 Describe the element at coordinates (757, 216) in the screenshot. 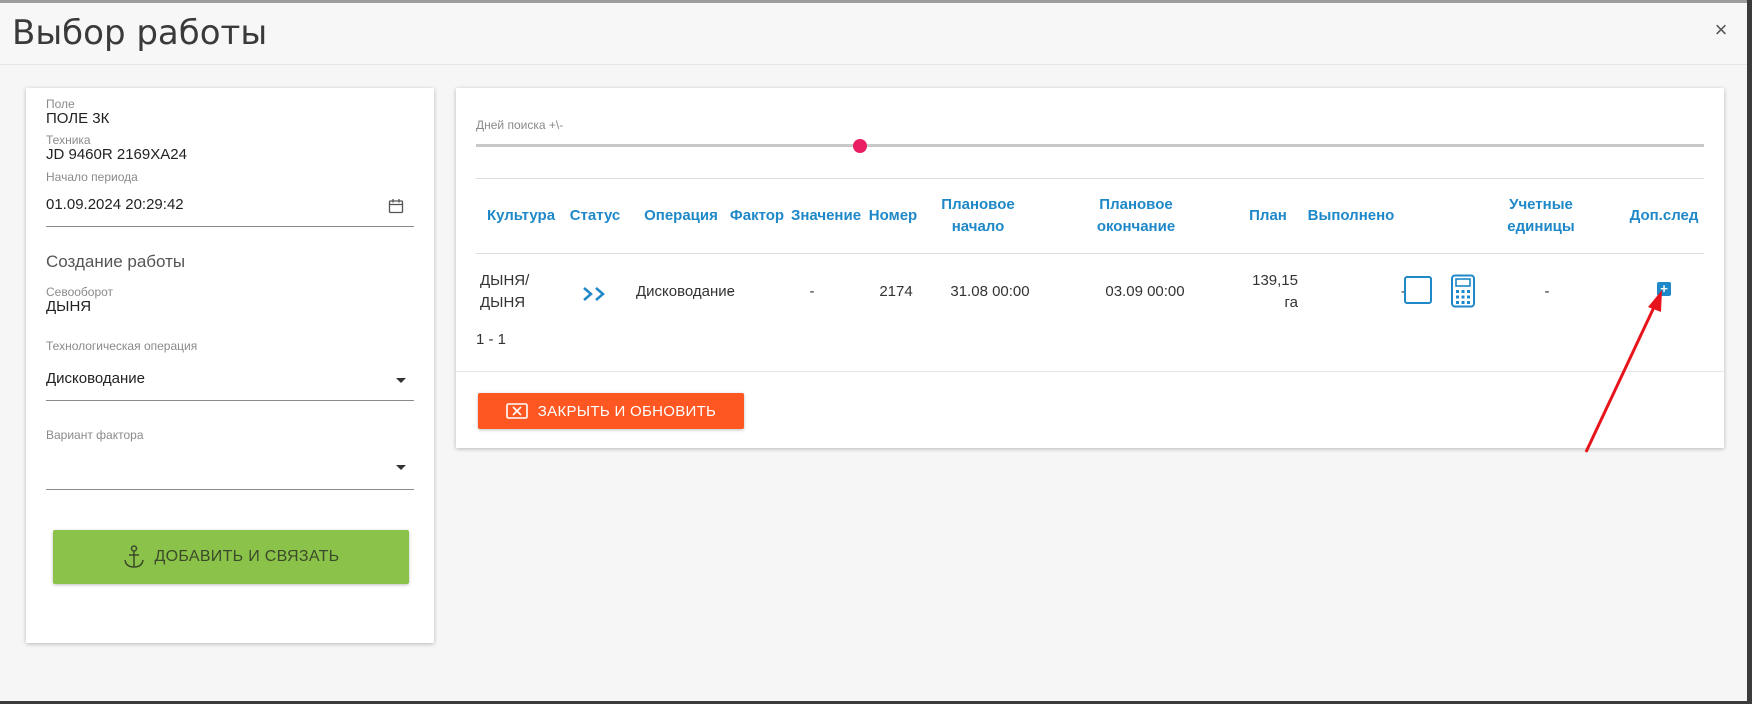

I see `column-header-factor: Фактор` at that location.